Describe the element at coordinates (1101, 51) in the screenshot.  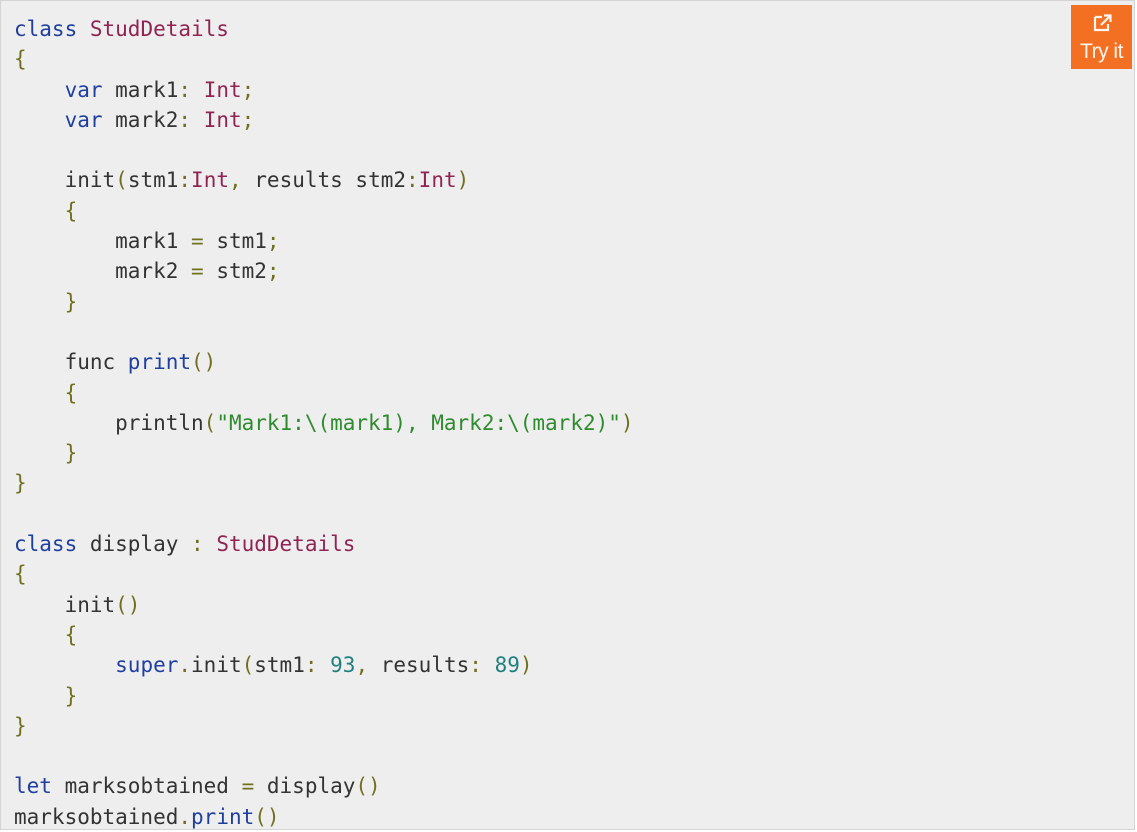
I see `try-it-label: Try it` at that location.